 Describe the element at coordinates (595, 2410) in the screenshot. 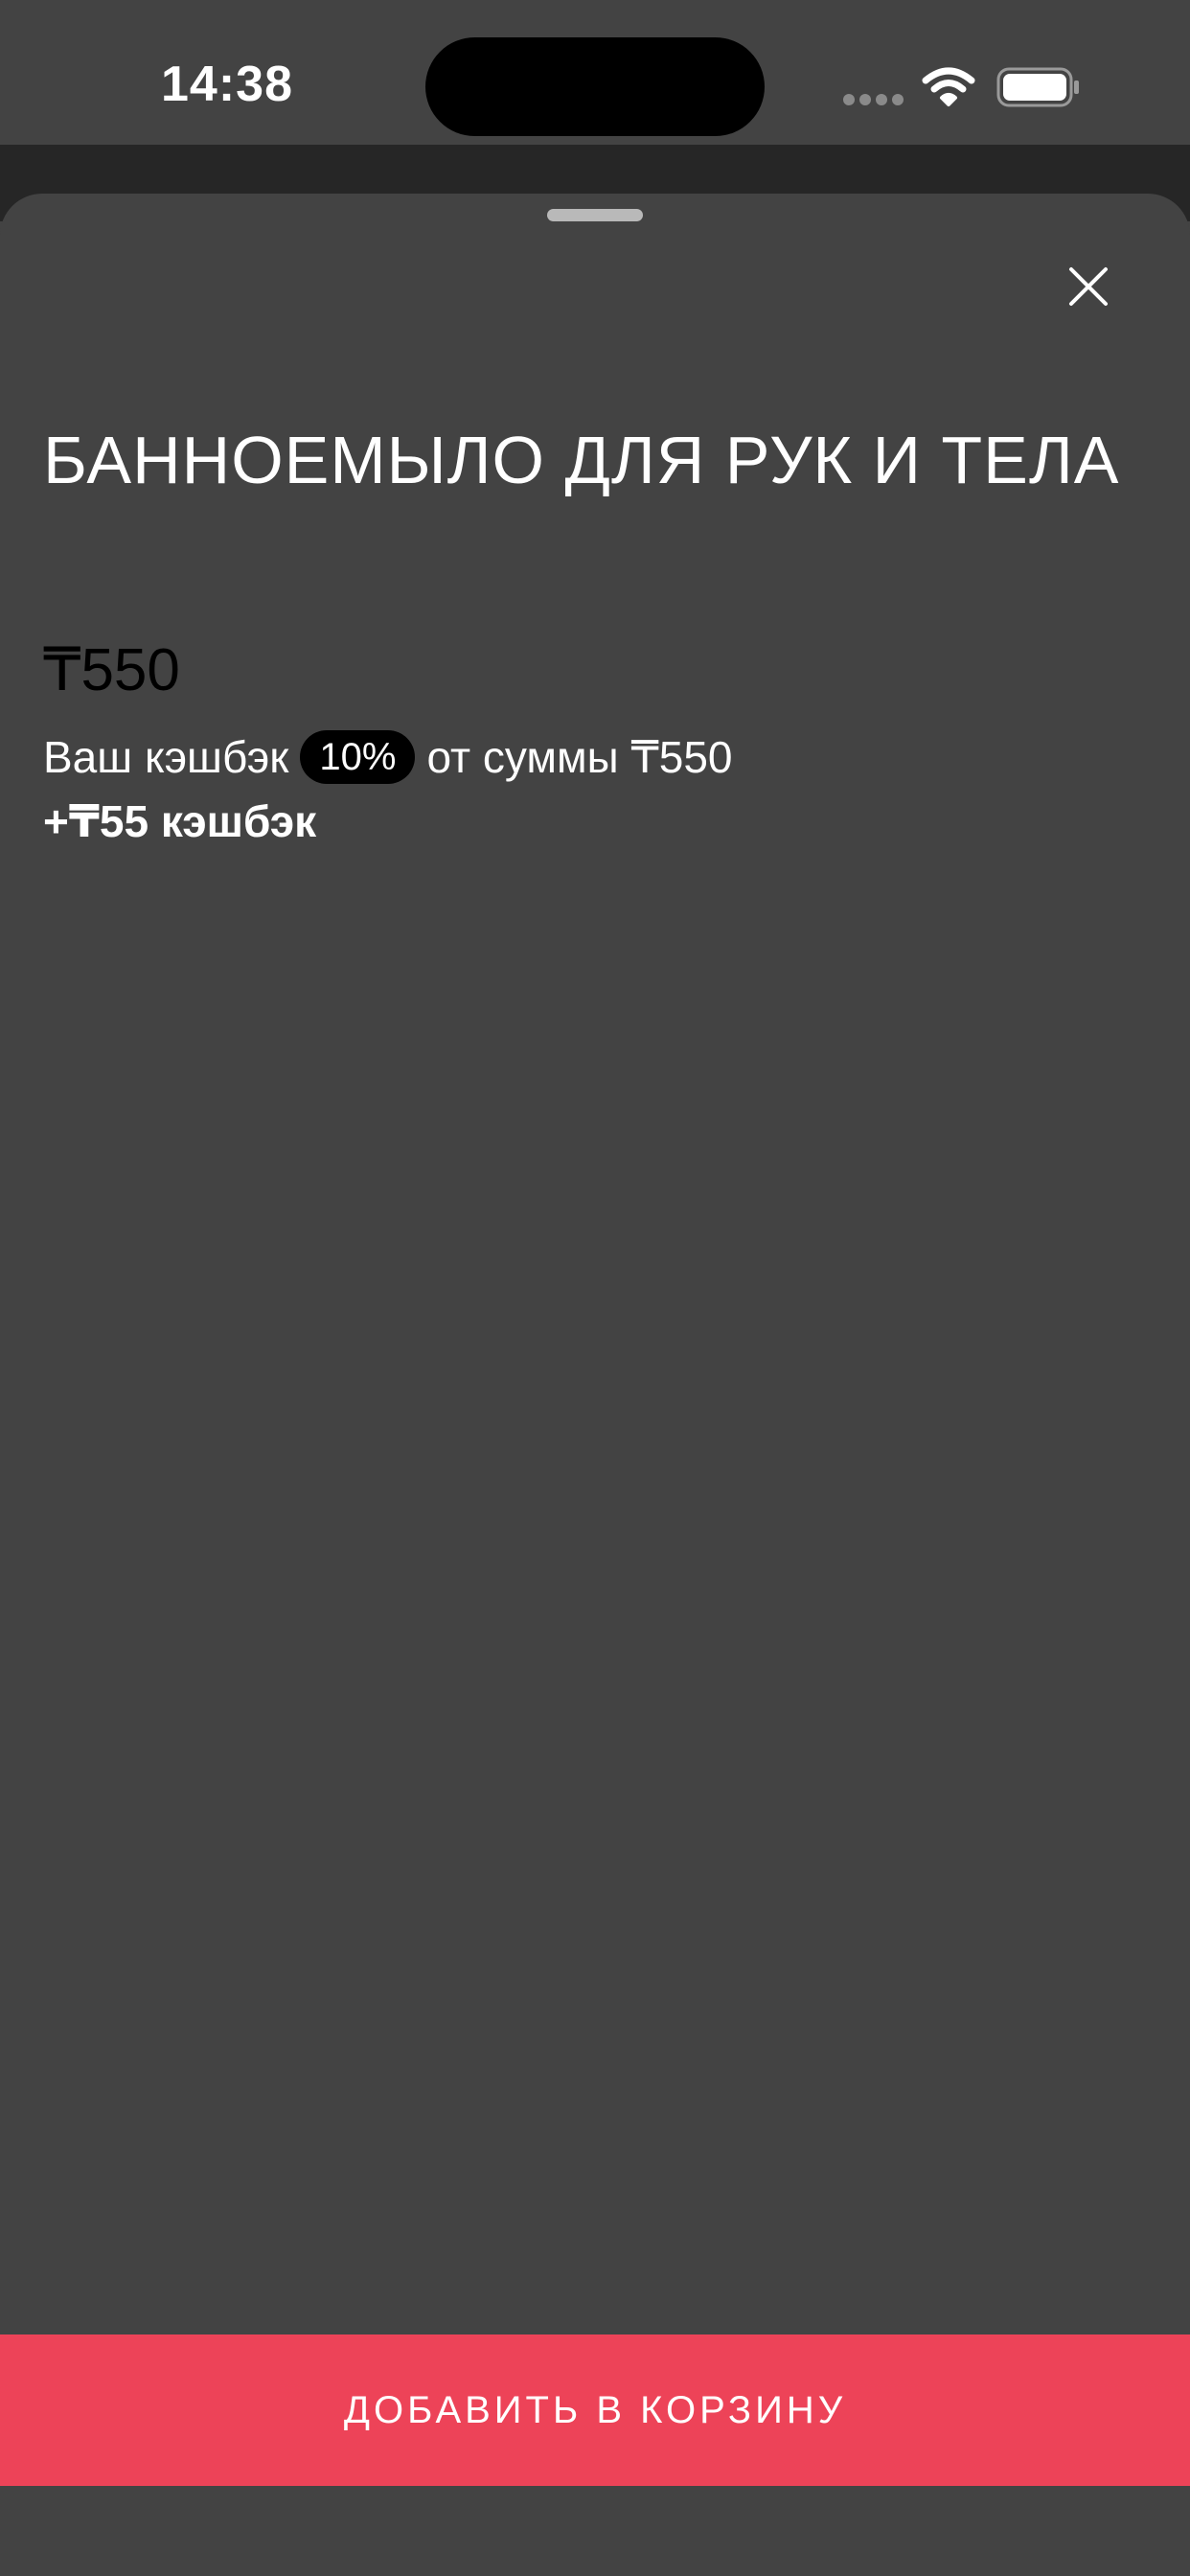

I see `add-to-cart-button: ДОБАВИТЬ В КОРЗИНУ` at that location.